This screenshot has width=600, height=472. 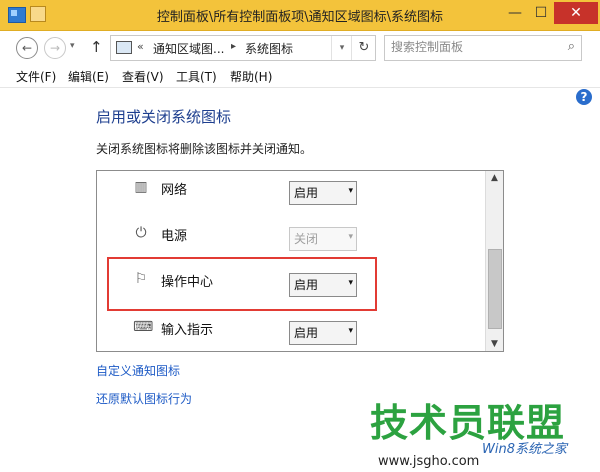 I want to click on control-panel-location-icon, so click(x=124, y=47).